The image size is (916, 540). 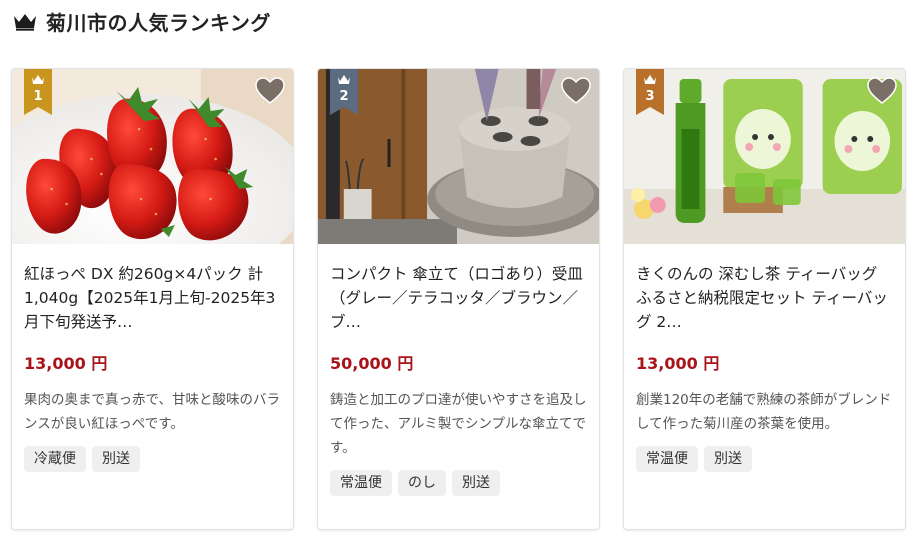 What do you see at coordinates (422, 483) in the screenshot?
I see `tag-noshi: のし` at bounding box center [422, 483].